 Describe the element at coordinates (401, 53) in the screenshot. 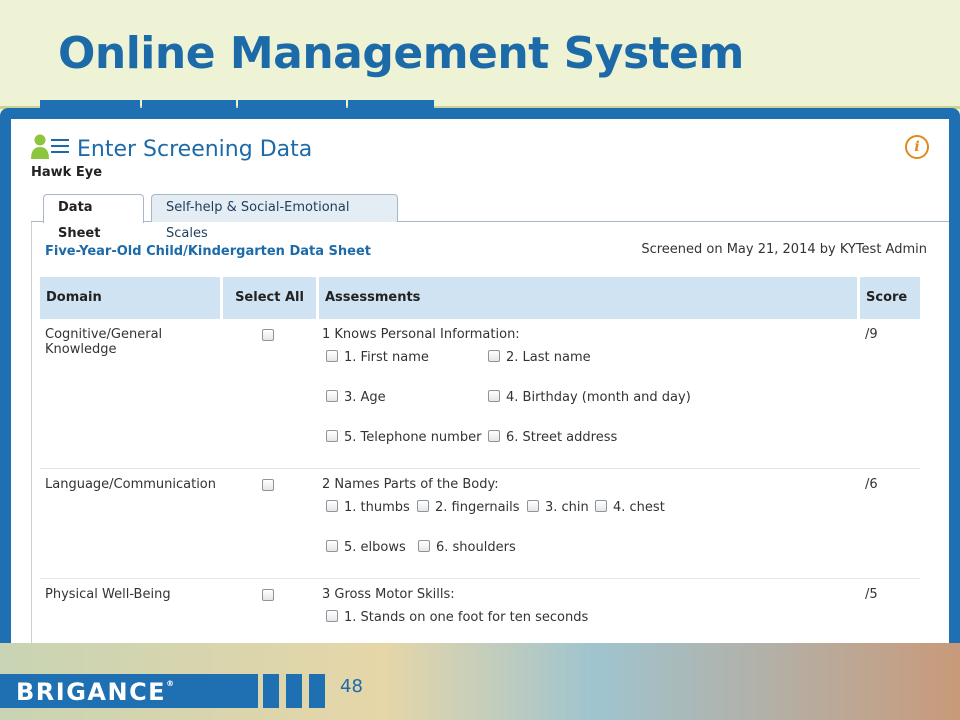

I see `slide-title: Online Management System` at that location.